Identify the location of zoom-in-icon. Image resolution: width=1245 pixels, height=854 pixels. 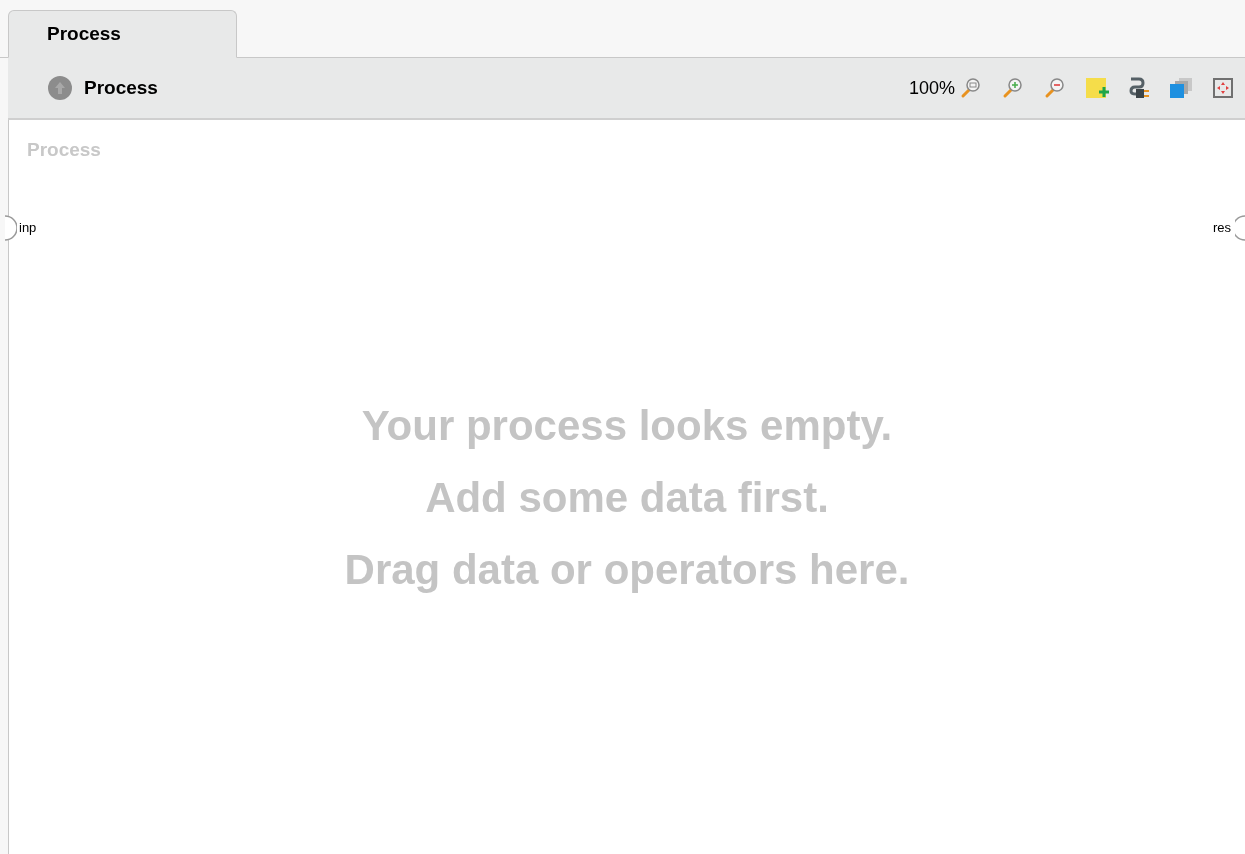
(1013, 88).